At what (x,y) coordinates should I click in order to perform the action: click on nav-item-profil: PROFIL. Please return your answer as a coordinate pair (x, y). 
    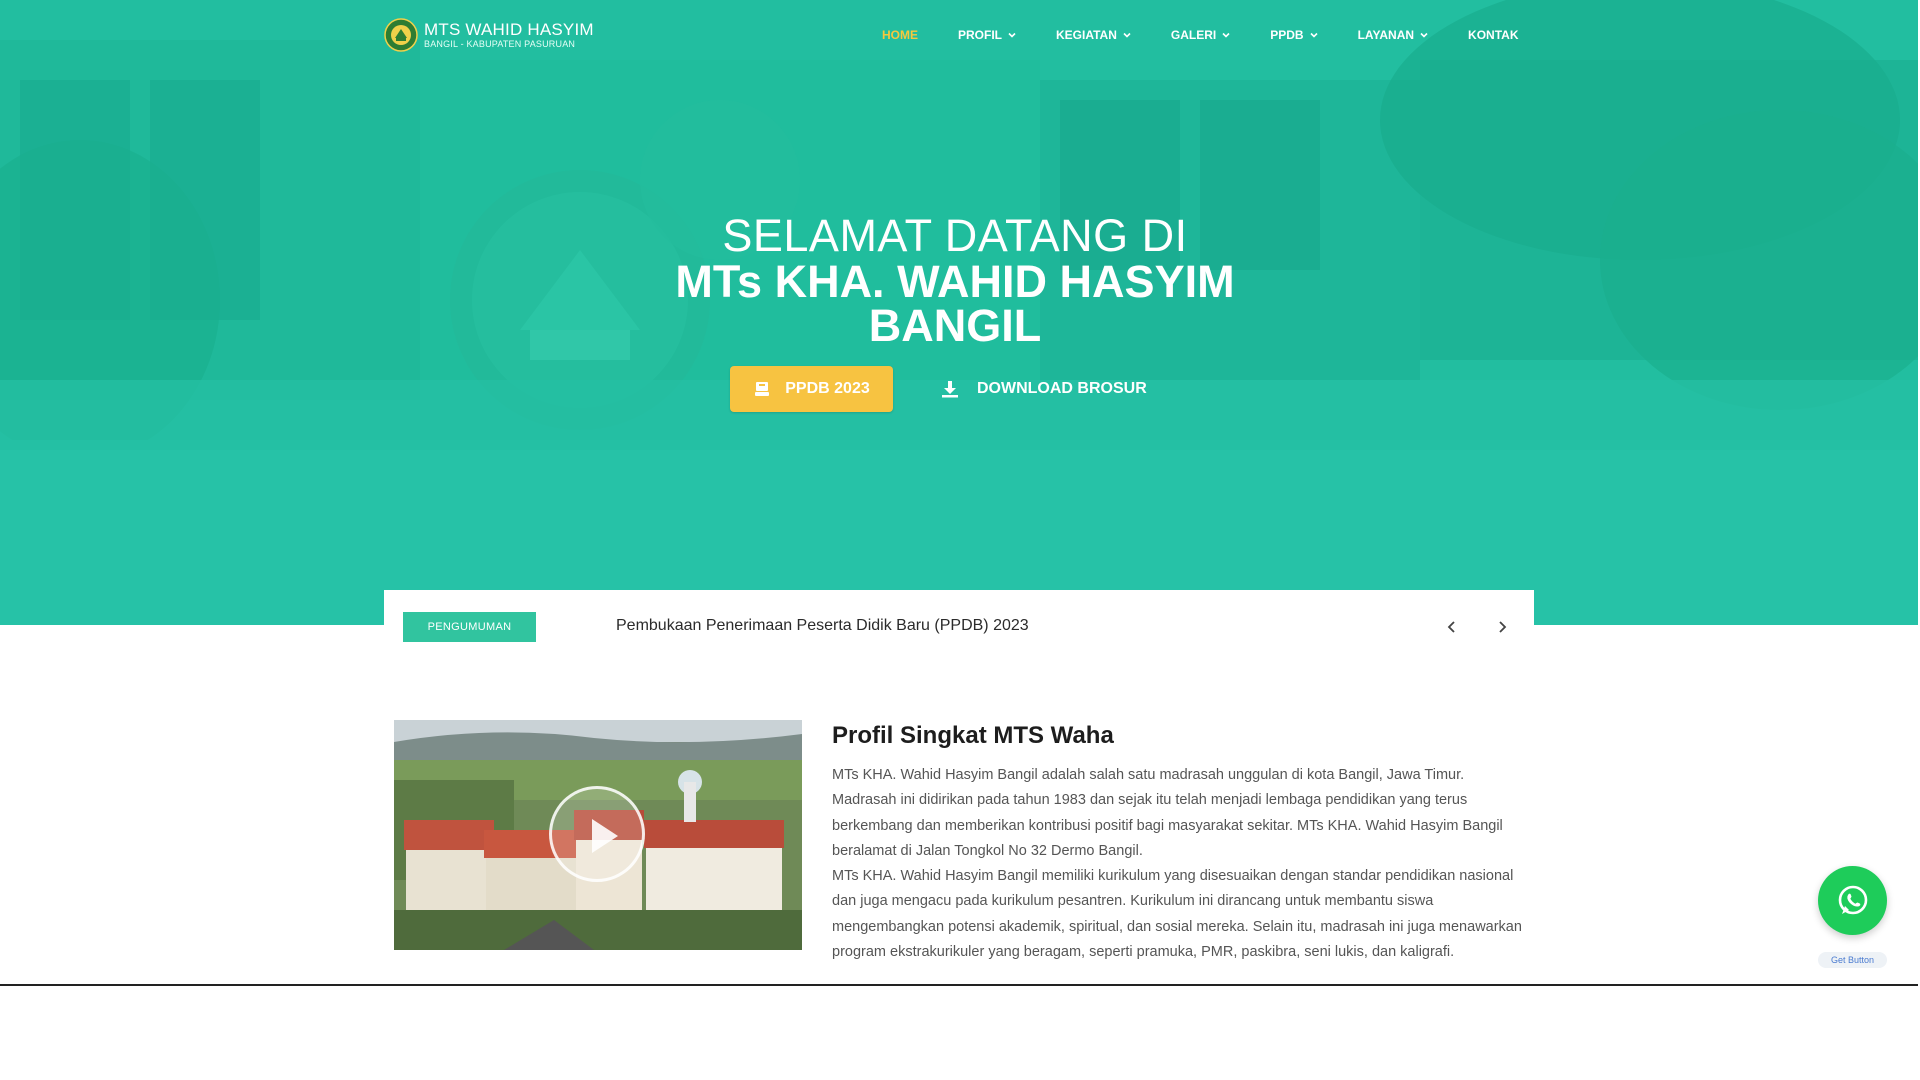
    Looking at the image, I should click on (987, 35).